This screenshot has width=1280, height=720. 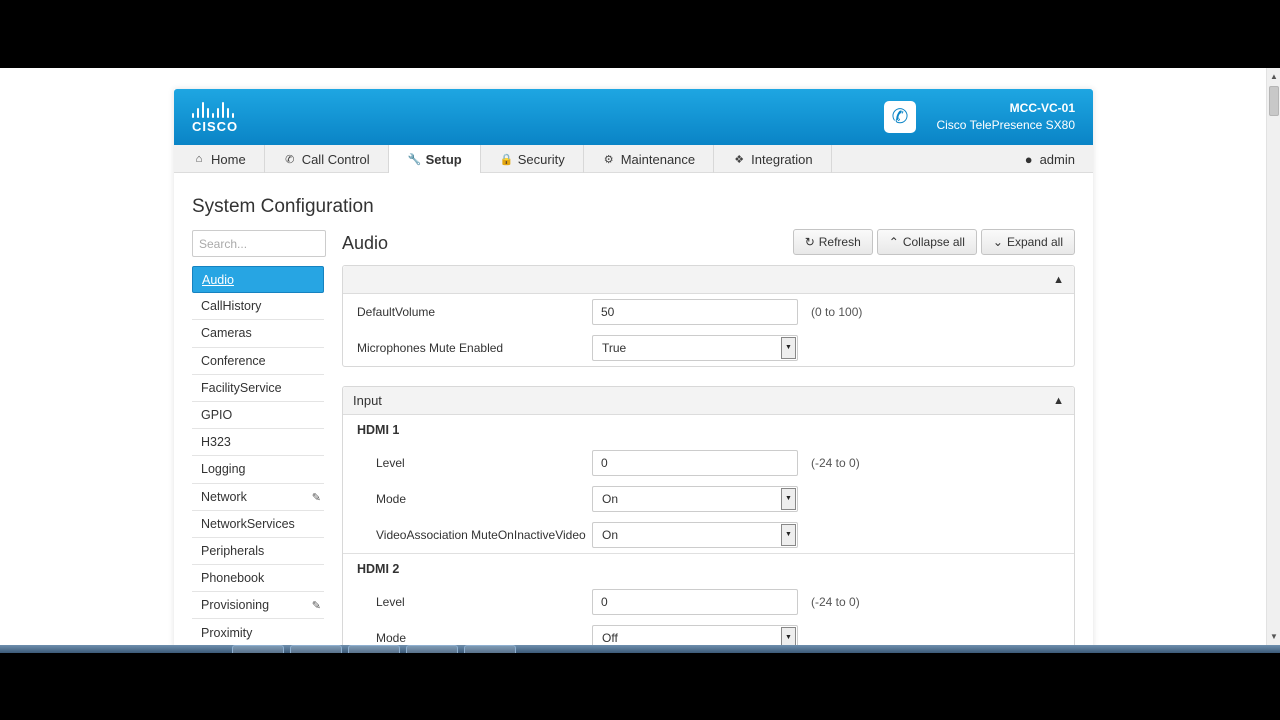 I want to click on sidebar-item-audio: Audio, so click(x=258, y=280).